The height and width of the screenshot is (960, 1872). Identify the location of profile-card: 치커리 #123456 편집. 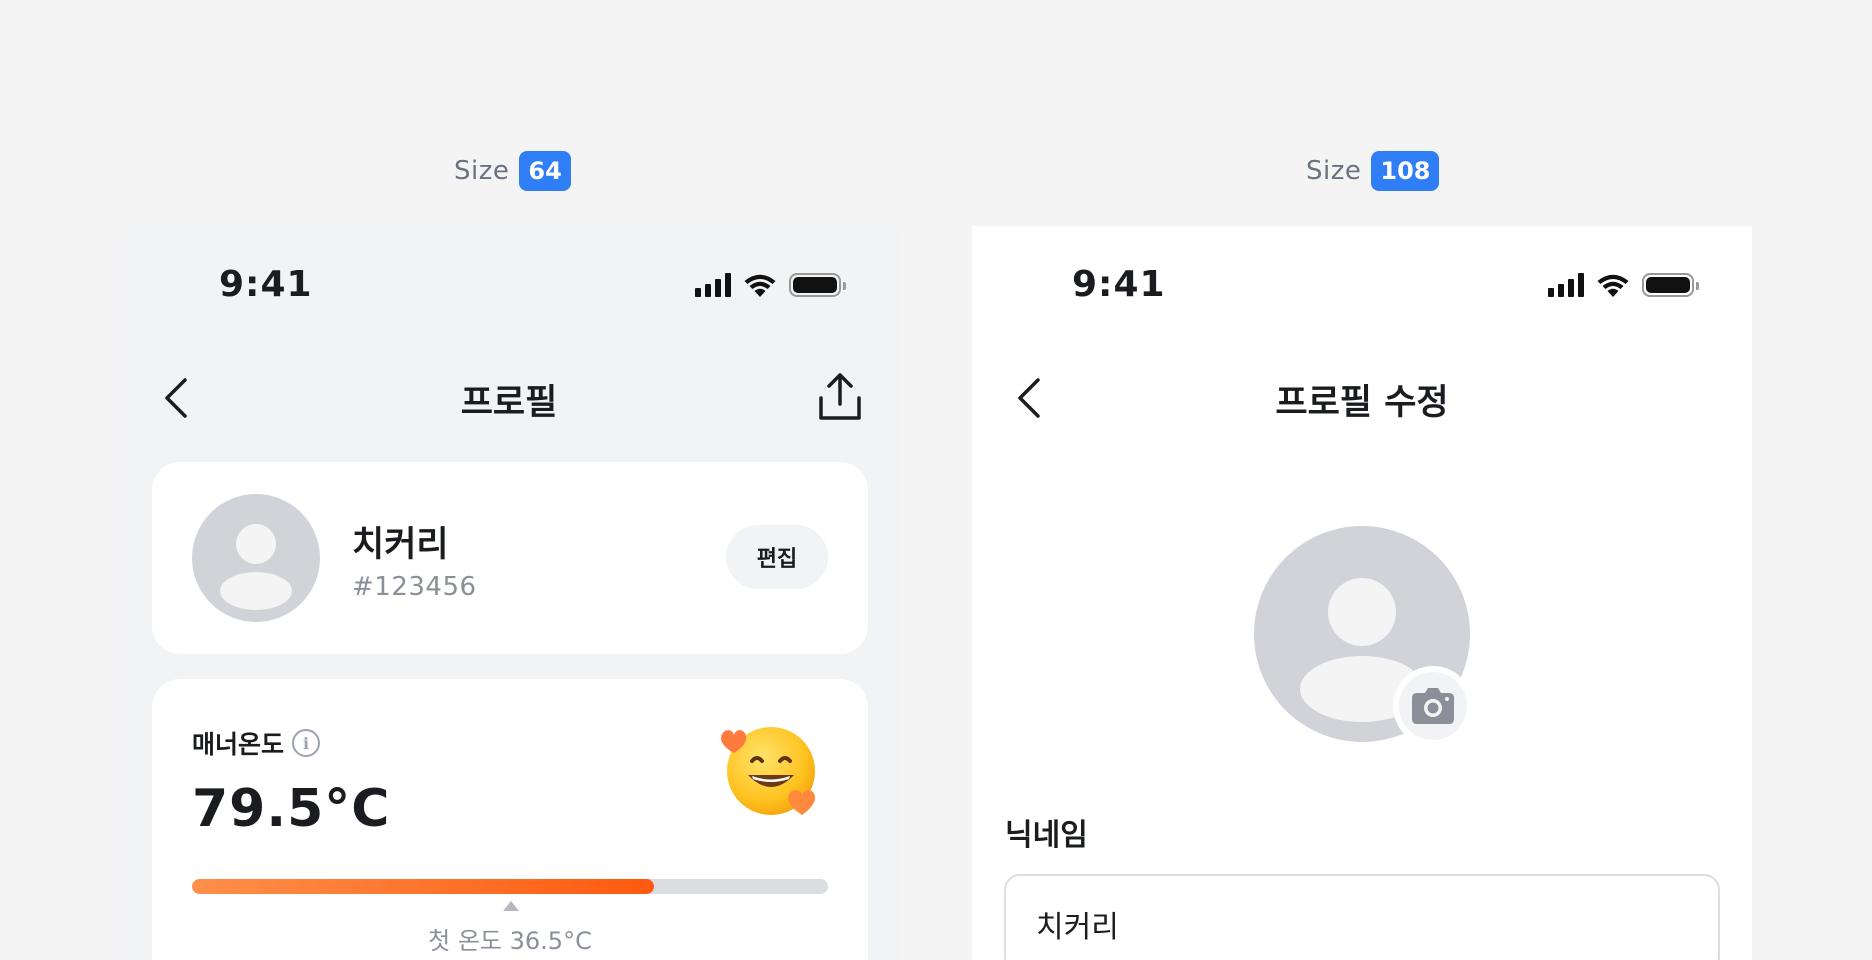
(510, 558).